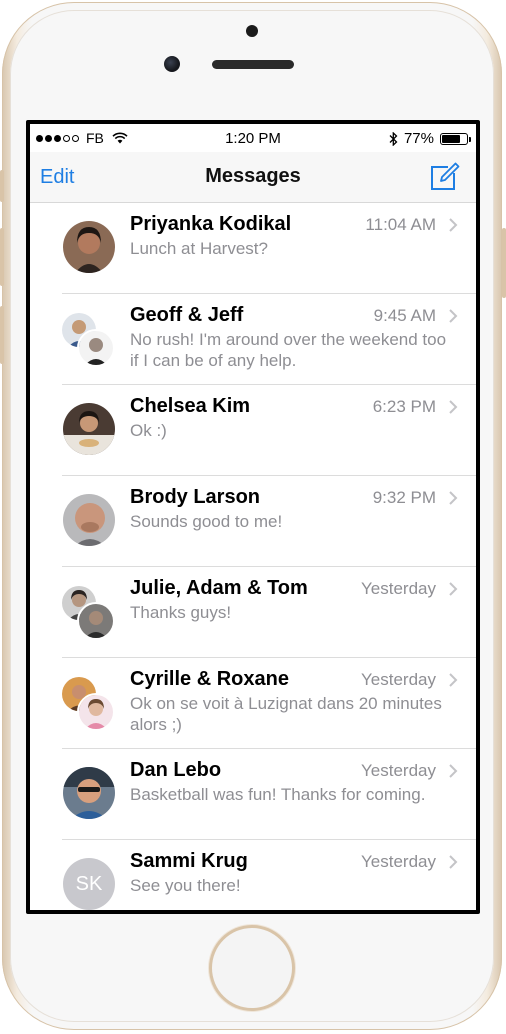  What do you see at coordinates (185, 885) in the screenshot?
I see `message-preview: See you there!` at bounding box center [185, 885].